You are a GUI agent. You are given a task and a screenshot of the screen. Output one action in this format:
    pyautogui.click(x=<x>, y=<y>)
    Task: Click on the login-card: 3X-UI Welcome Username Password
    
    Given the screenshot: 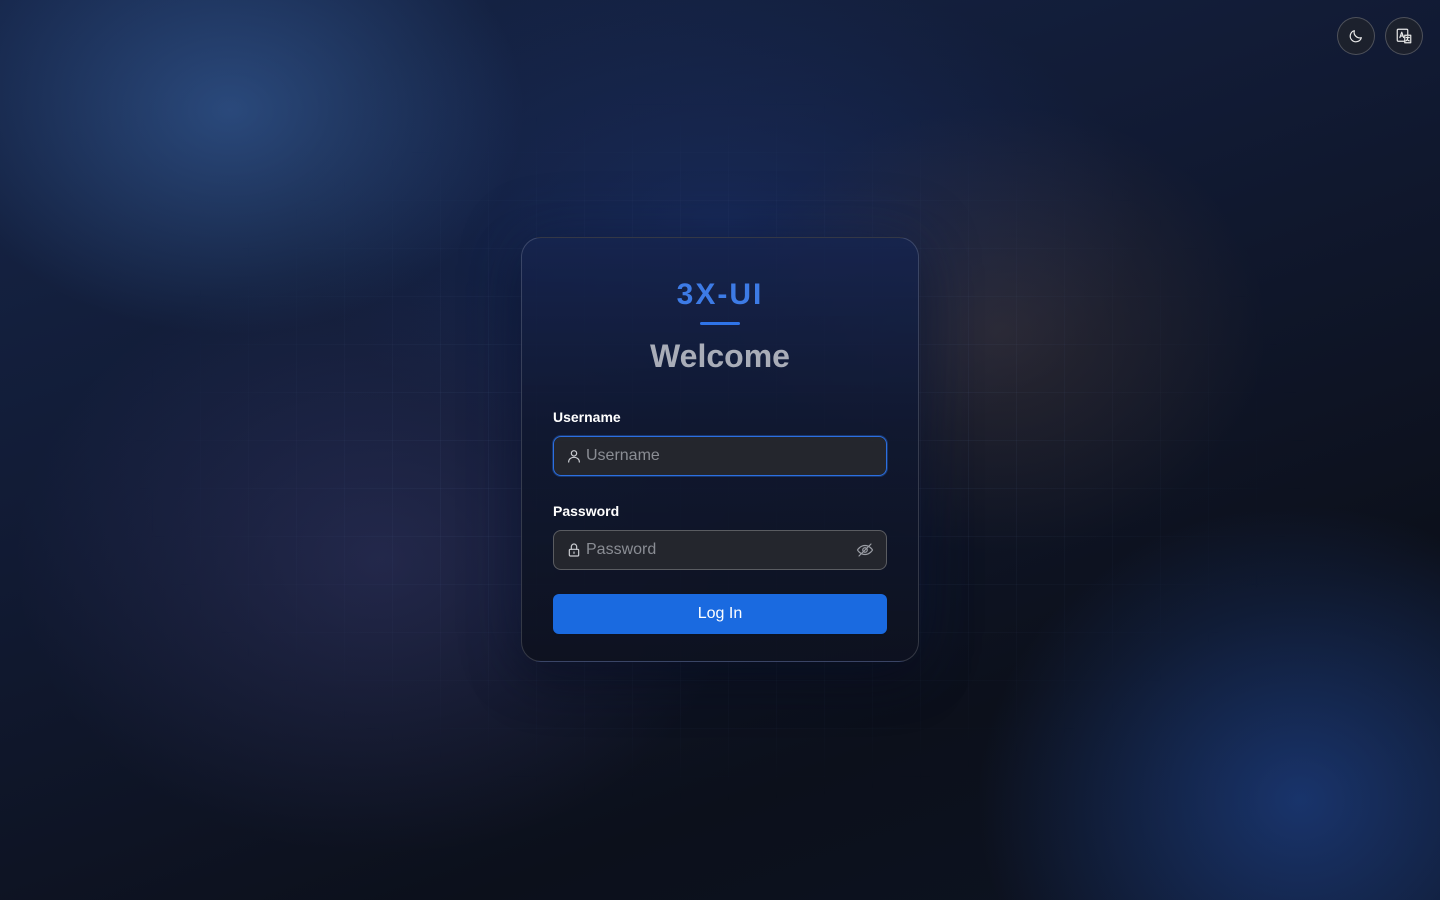 What is the action you would take?
    pyautogui.click(x=720, y=449)
    